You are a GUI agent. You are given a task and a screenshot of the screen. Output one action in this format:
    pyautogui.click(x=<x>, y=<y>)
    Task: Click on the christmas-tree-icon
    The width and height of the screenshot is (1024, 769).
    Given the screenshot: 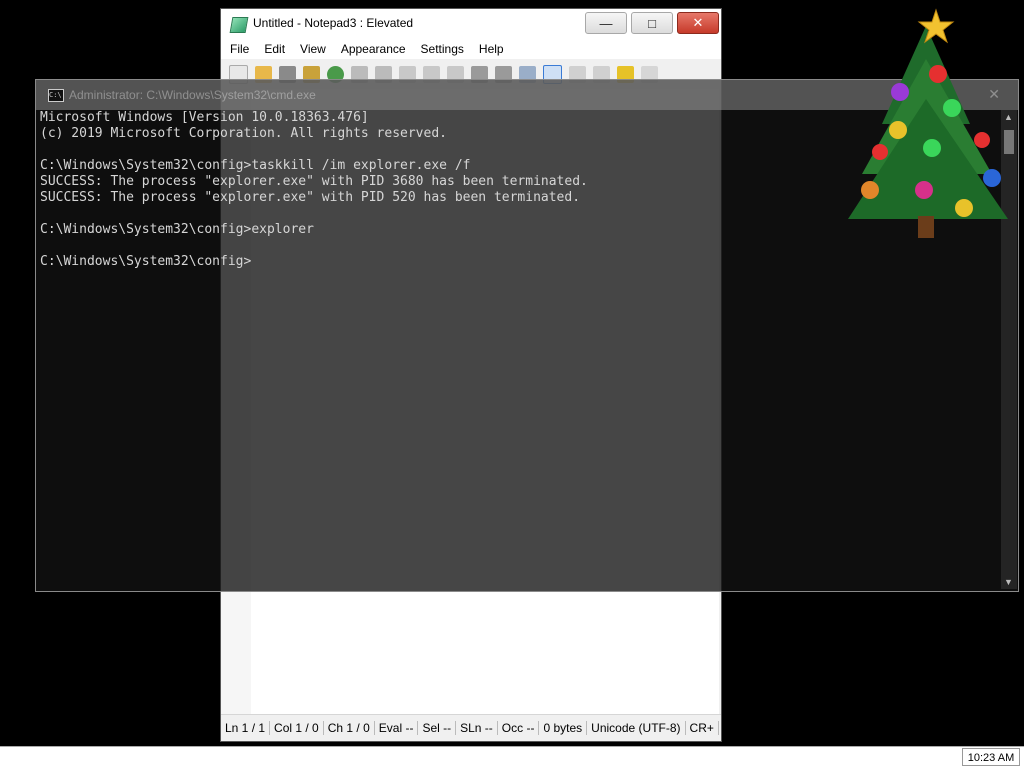 What is the action you would take?
    pyautogui.click(x=928, y=123)
    